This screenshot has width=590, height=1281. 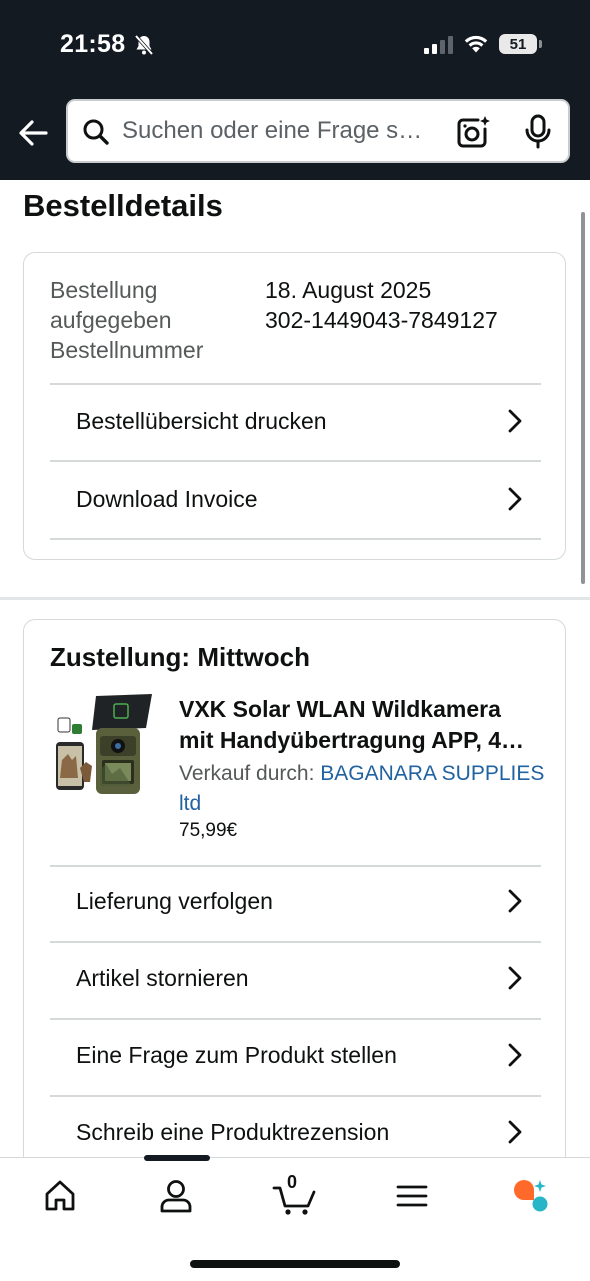 What do you see at coordinates (93, 44) in the screenshot?
I see `status-time: 21:58` at bounding box center [93, 44].